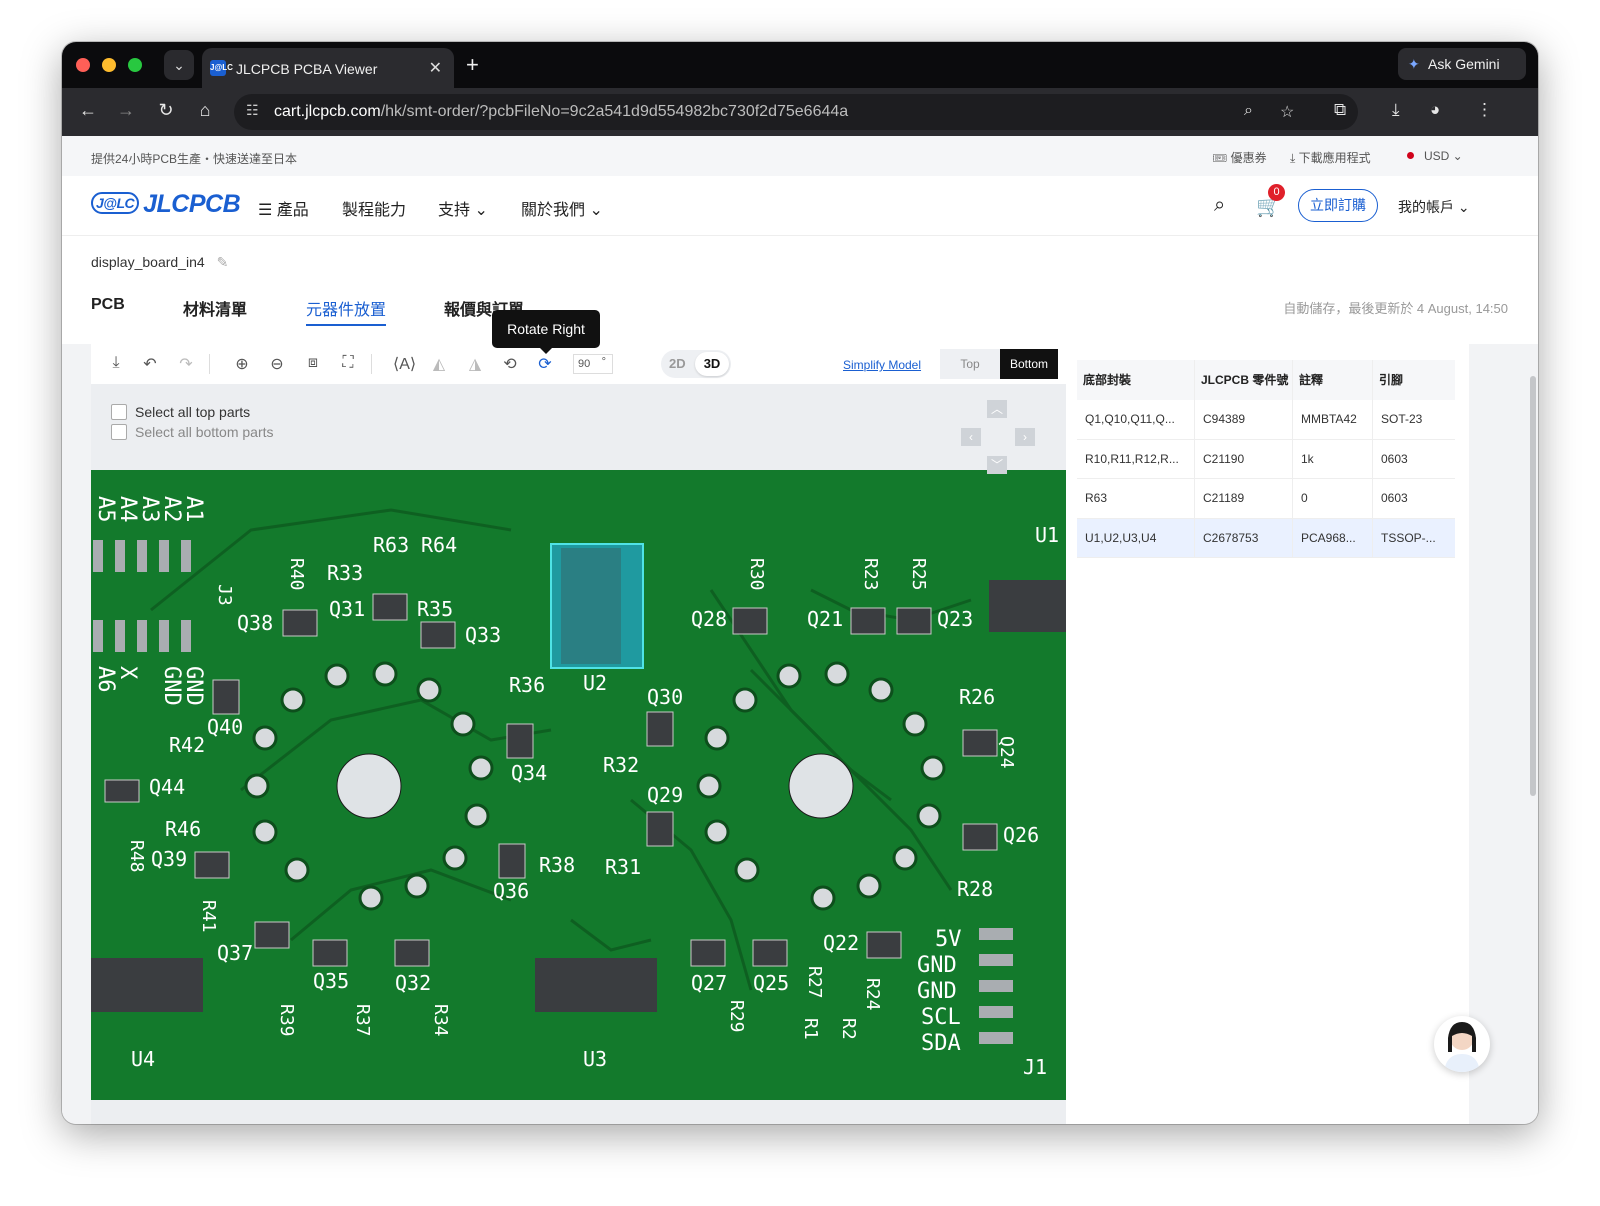 Image resolution: width=1600 pixels, height=1206 pixels. I want to click on reload-icon: ↻, so click(166, 110).